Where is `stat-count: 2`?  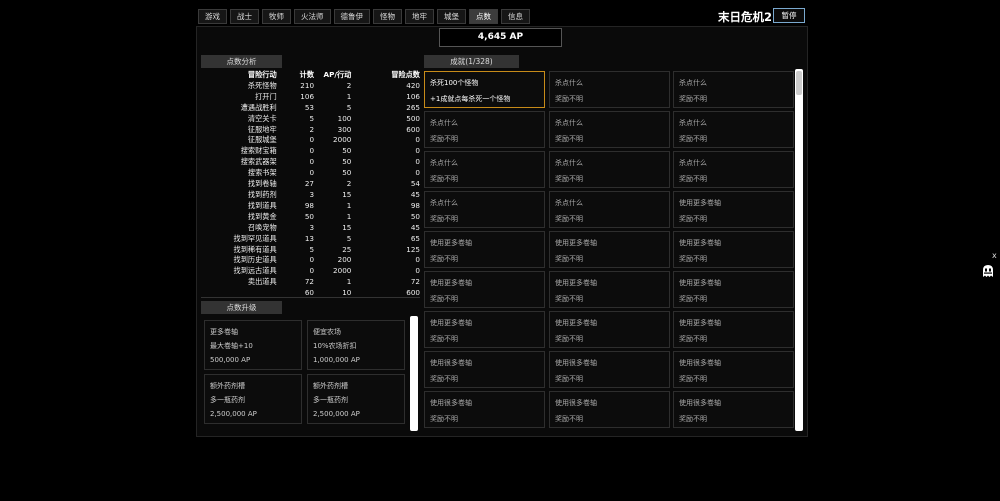 stat-count: 2 is located at coordinates (312, 129).